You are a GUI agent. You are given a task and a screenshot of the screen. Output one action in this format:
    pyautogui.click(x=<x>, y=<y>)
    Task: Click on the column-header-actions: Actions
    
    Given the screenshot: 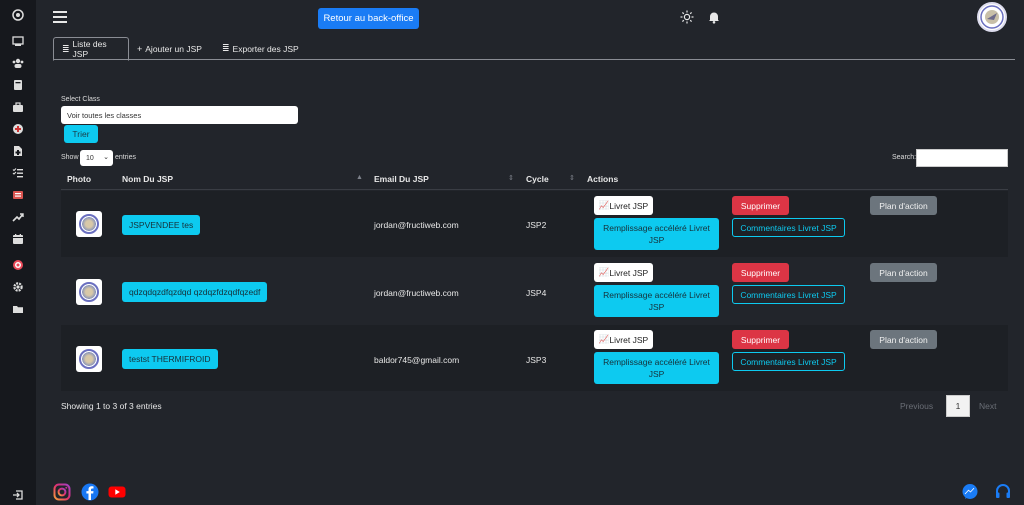 What is the action you would take?
    pyautogui.click(x=603, y=179)
    